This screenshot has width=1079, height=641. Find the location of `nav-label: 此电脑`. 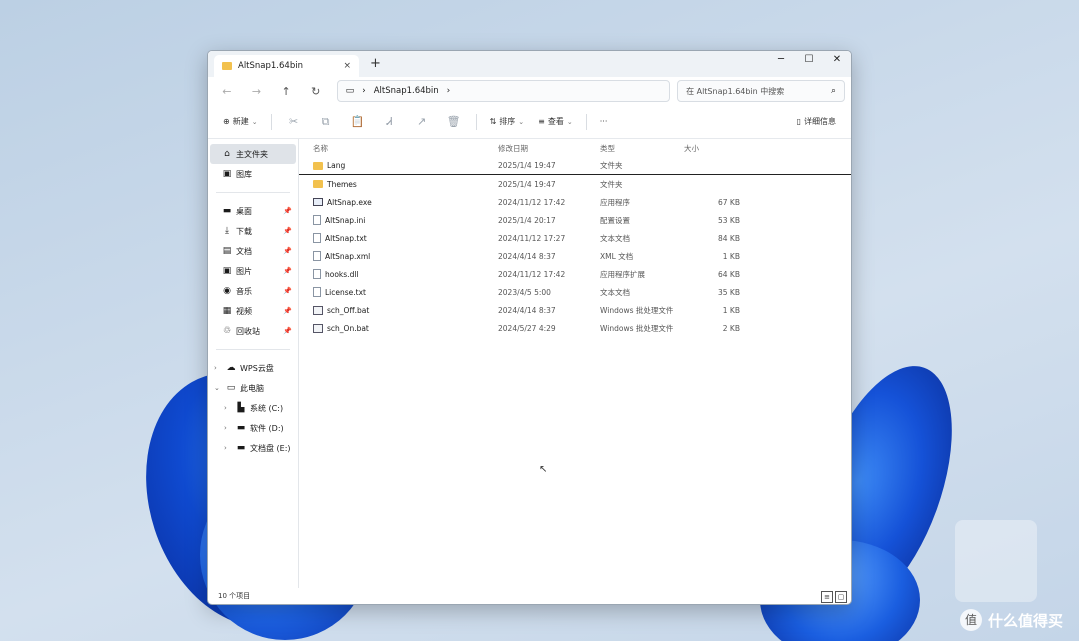

nav-label: 此电脑 is located at coordinates (252, 388).